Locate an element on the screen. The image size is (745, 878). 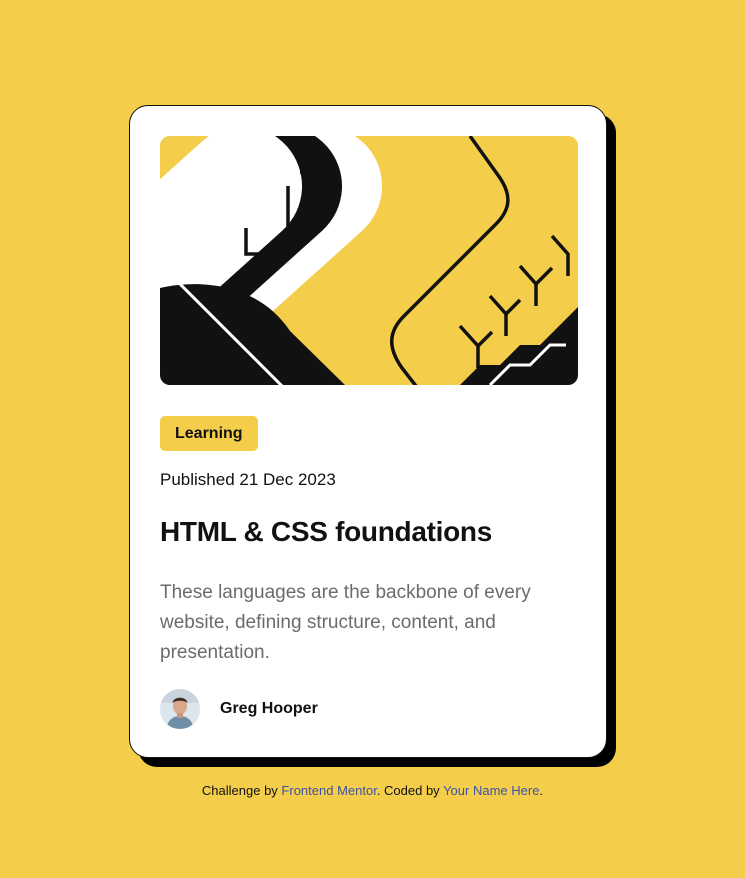
card-title: HTML & CSS foundations is located at coordinates (326, 532).